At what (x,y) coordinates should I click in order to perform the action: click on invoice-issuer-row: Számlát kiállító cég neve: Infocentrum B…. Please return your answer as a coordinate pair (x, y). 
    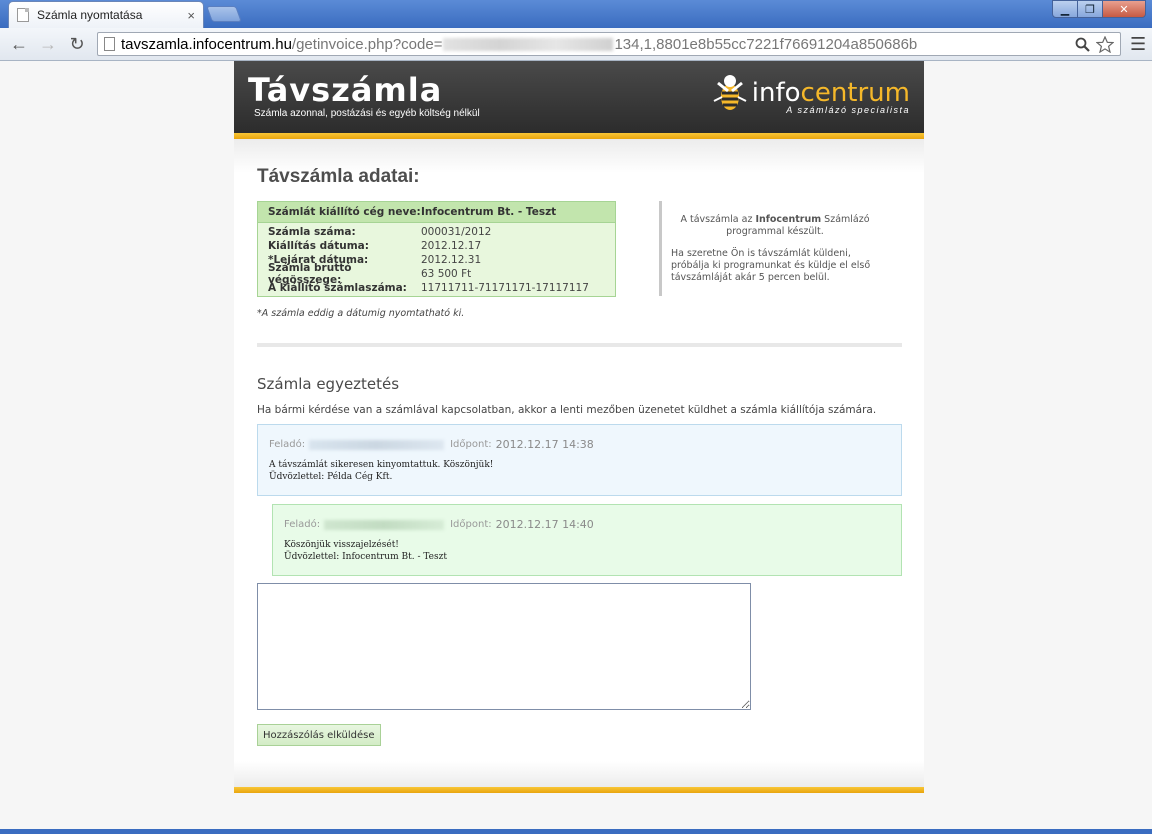
    Looking at the image, I should click on (436, 212).